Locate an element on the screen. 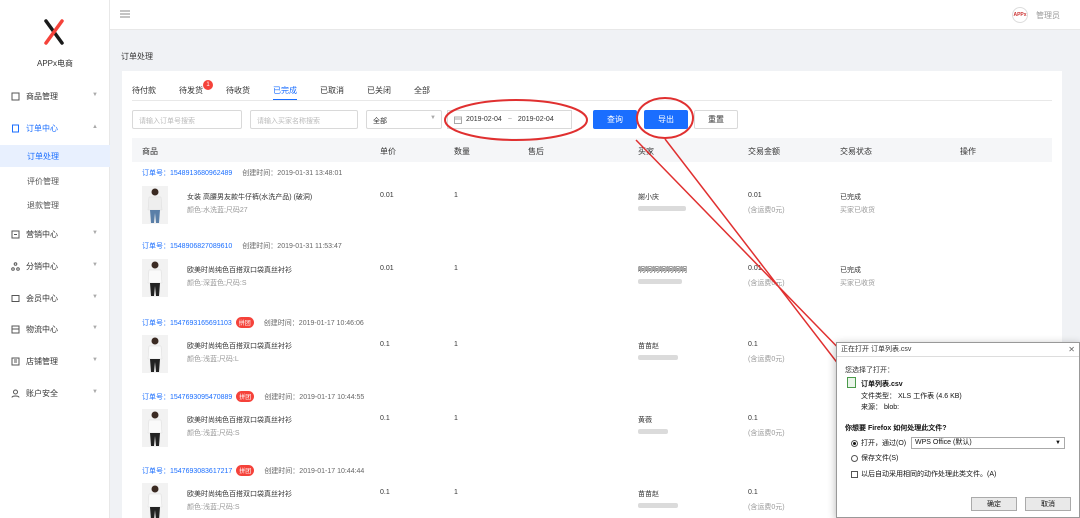 The width and height of the screenshot is (1080, 518). remember-choice-checkbox: 以后自动采用相同的动作处理此类文件。(A) is located at coordinates (923, 474).